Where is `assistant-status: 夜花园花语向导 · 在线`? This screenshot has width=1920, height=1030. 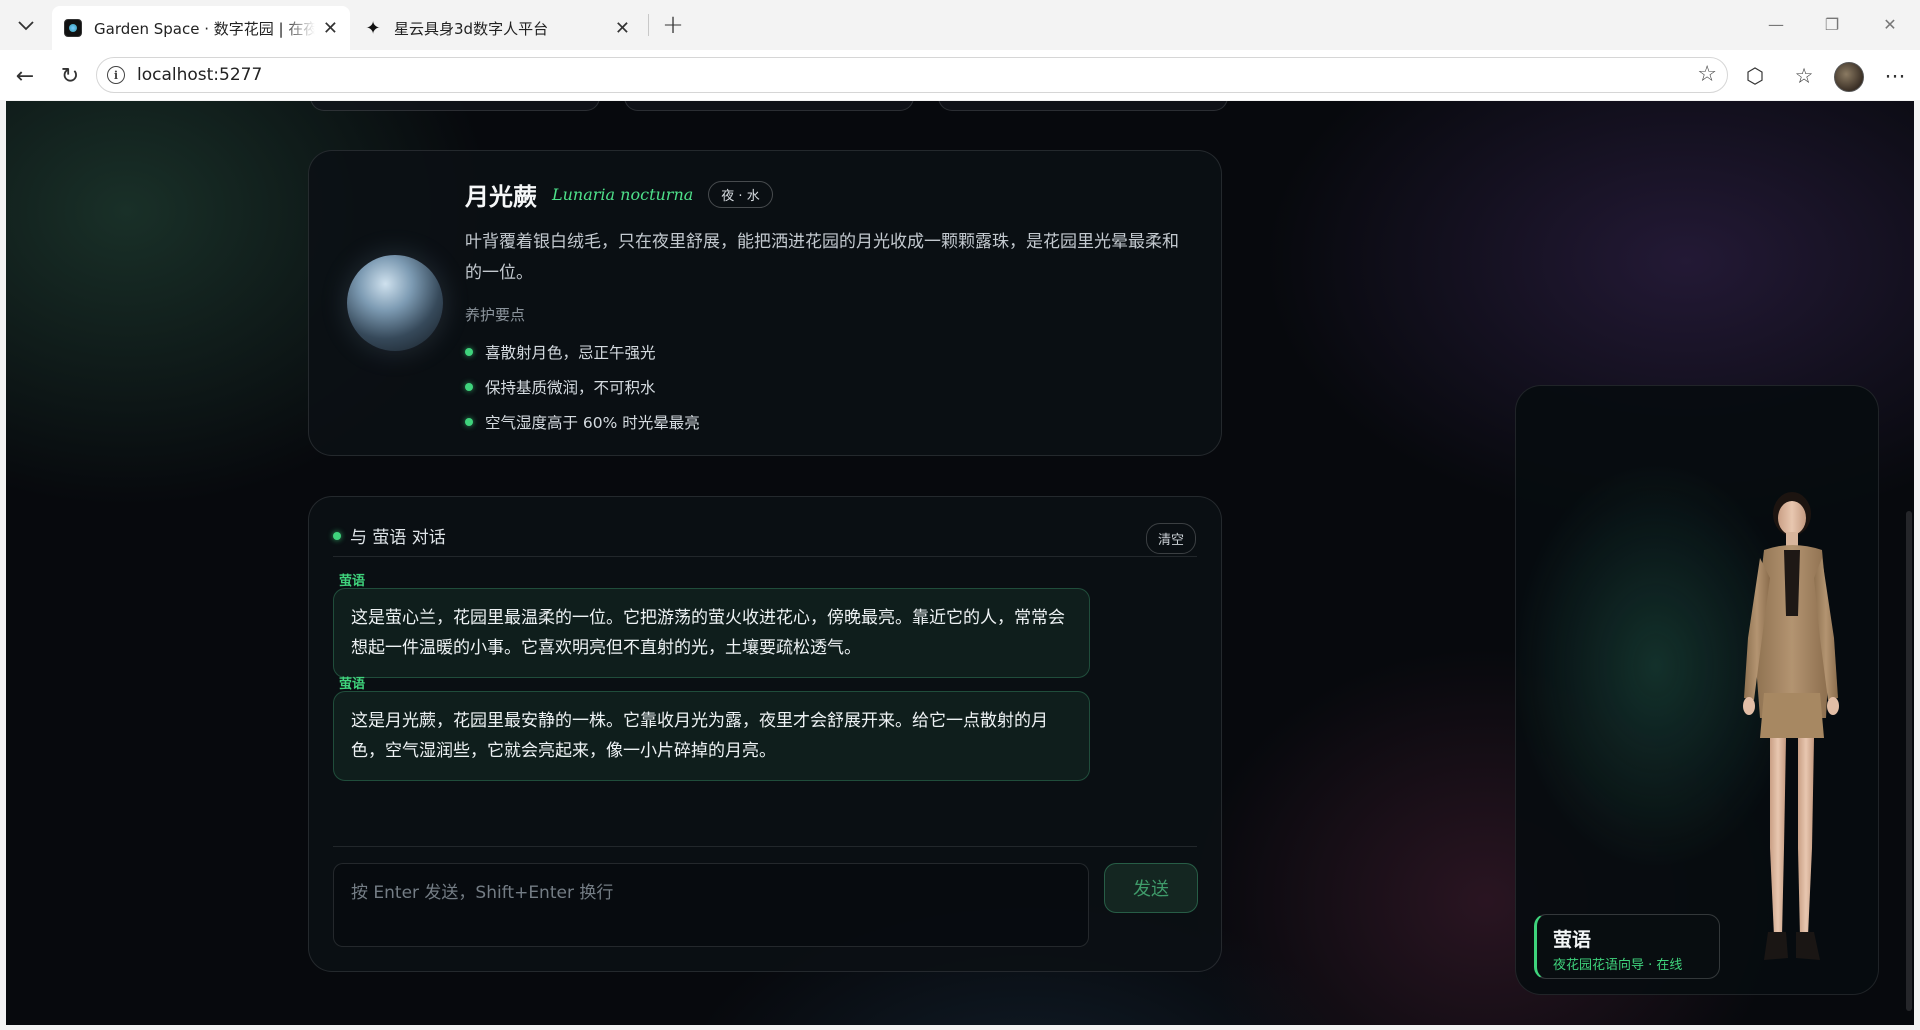
assistant-status: 夜花园花语向导 · 在线 is located at coordinates (1618, 965).